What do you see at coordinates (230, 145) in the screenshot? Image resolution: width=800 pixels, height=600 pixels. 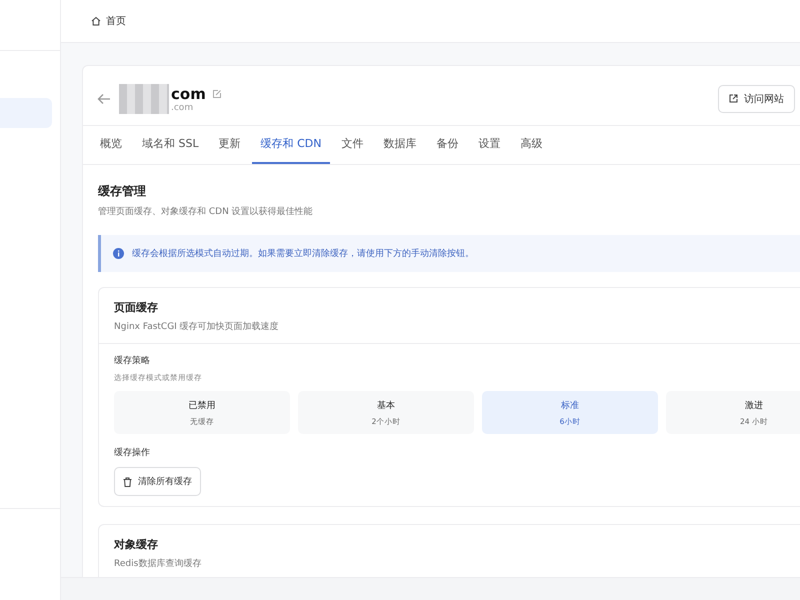 I see `tab: 更新` at bounding box center [230, 145].